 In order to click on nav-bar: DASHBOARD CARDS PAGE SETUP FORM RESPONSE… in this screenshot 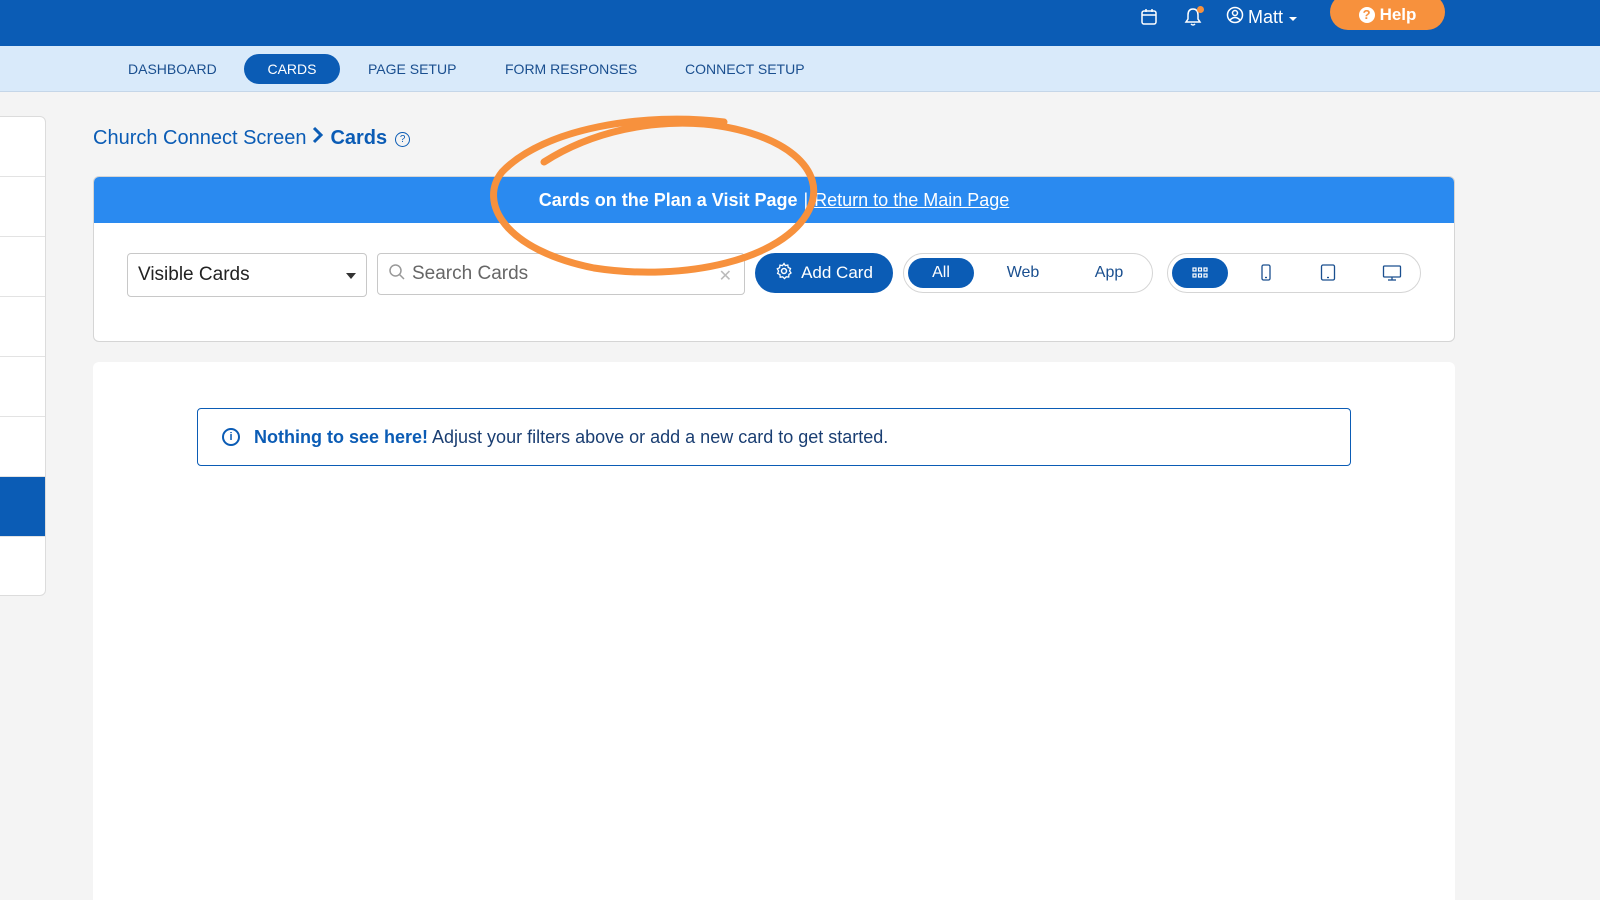, I will do `click(800, 69)`.